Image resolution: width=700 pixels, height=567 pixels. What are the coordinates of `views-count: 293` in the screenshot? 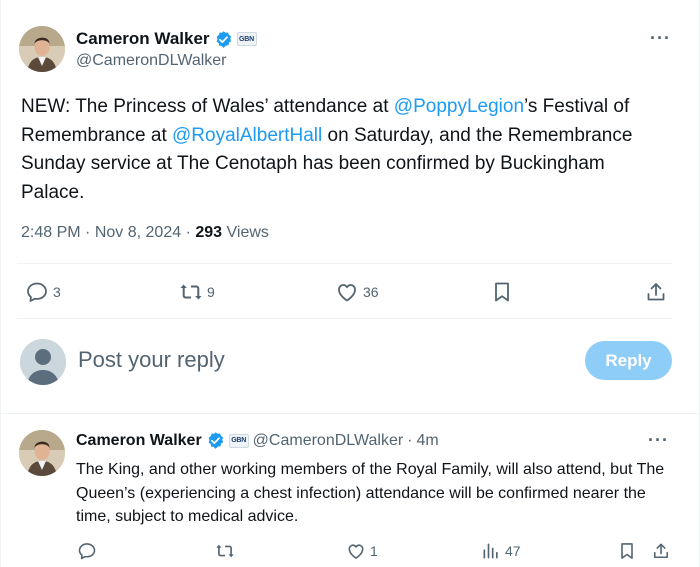 It's located at (209, 232).